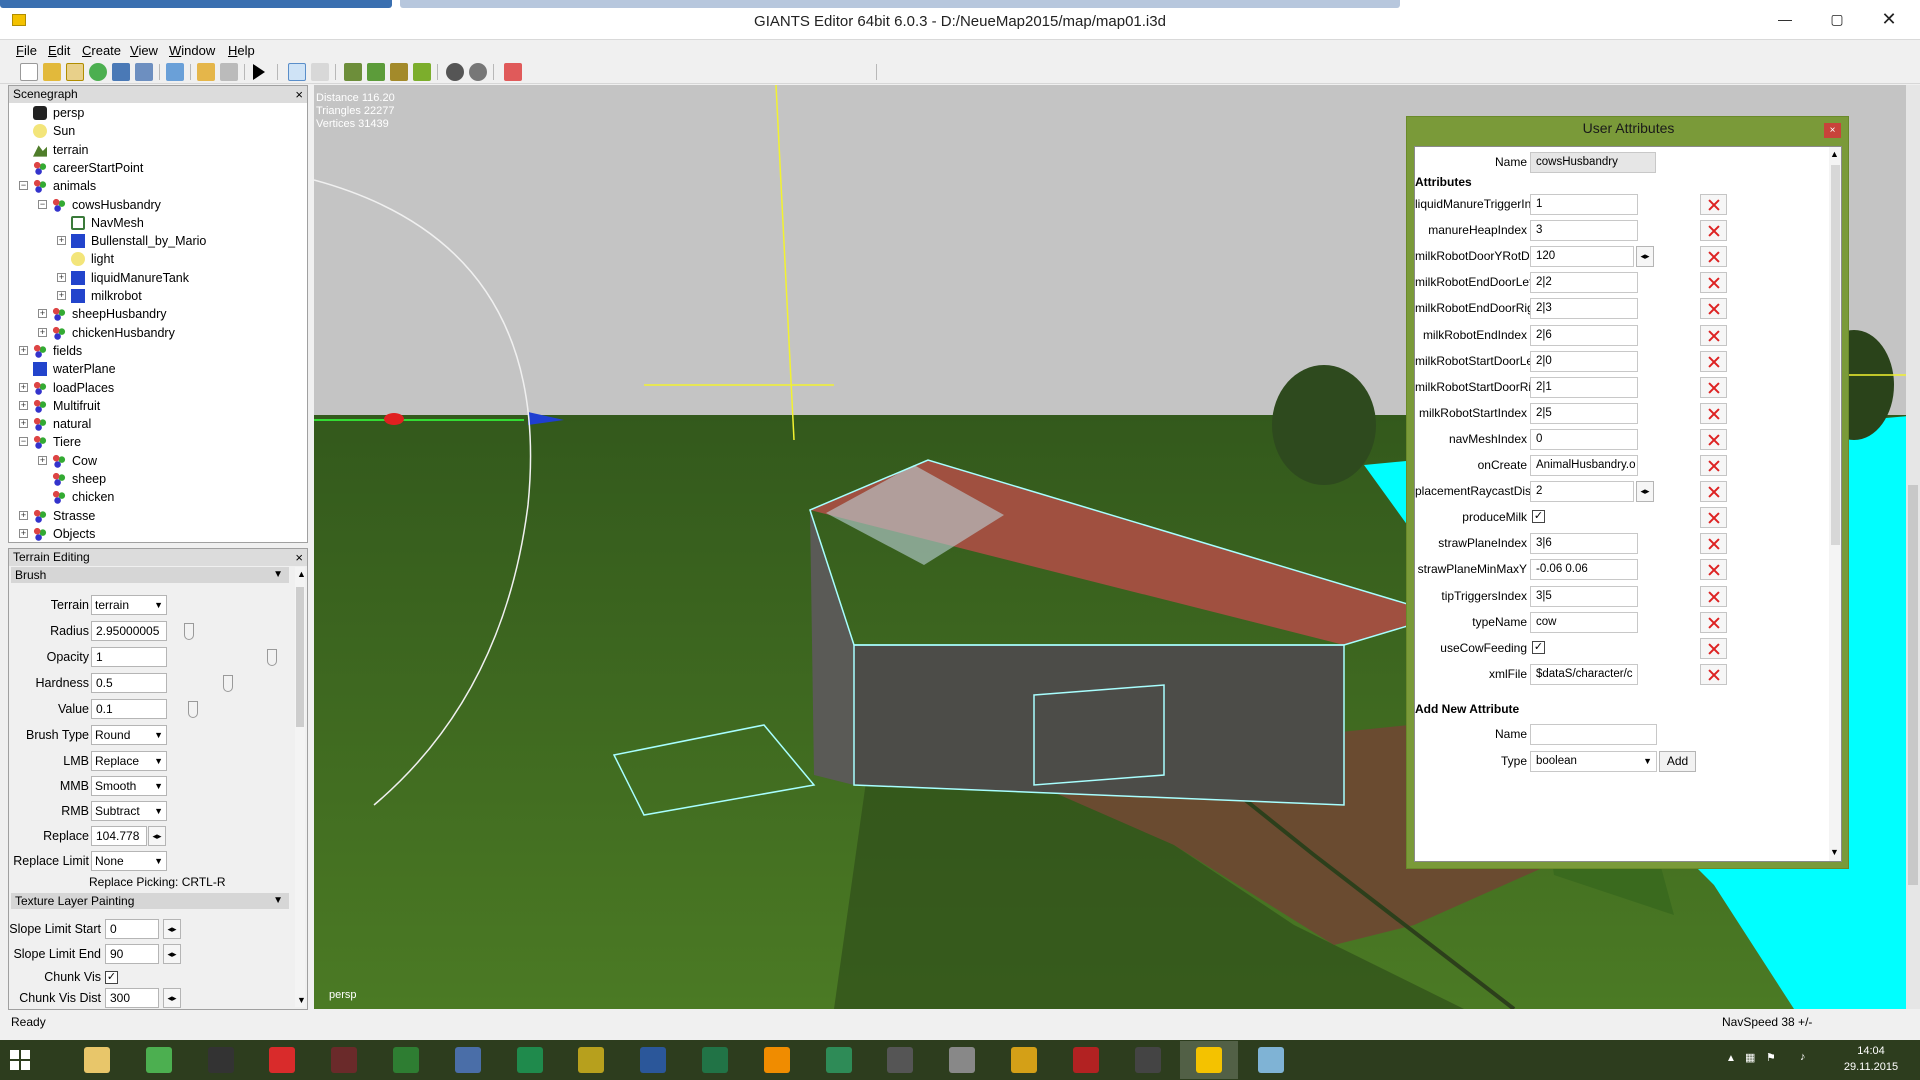  Describe the element at coordinates (129, 786) in the screenshot. I see `mmb-select: Smooth ▼` at that location.